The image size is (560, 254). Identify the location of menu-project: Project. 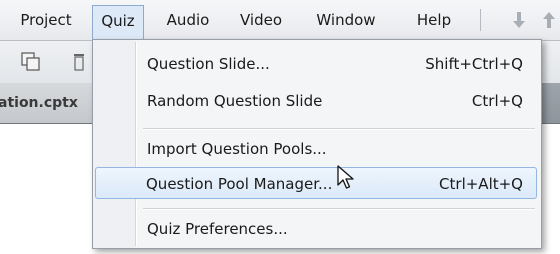
(46, 20).